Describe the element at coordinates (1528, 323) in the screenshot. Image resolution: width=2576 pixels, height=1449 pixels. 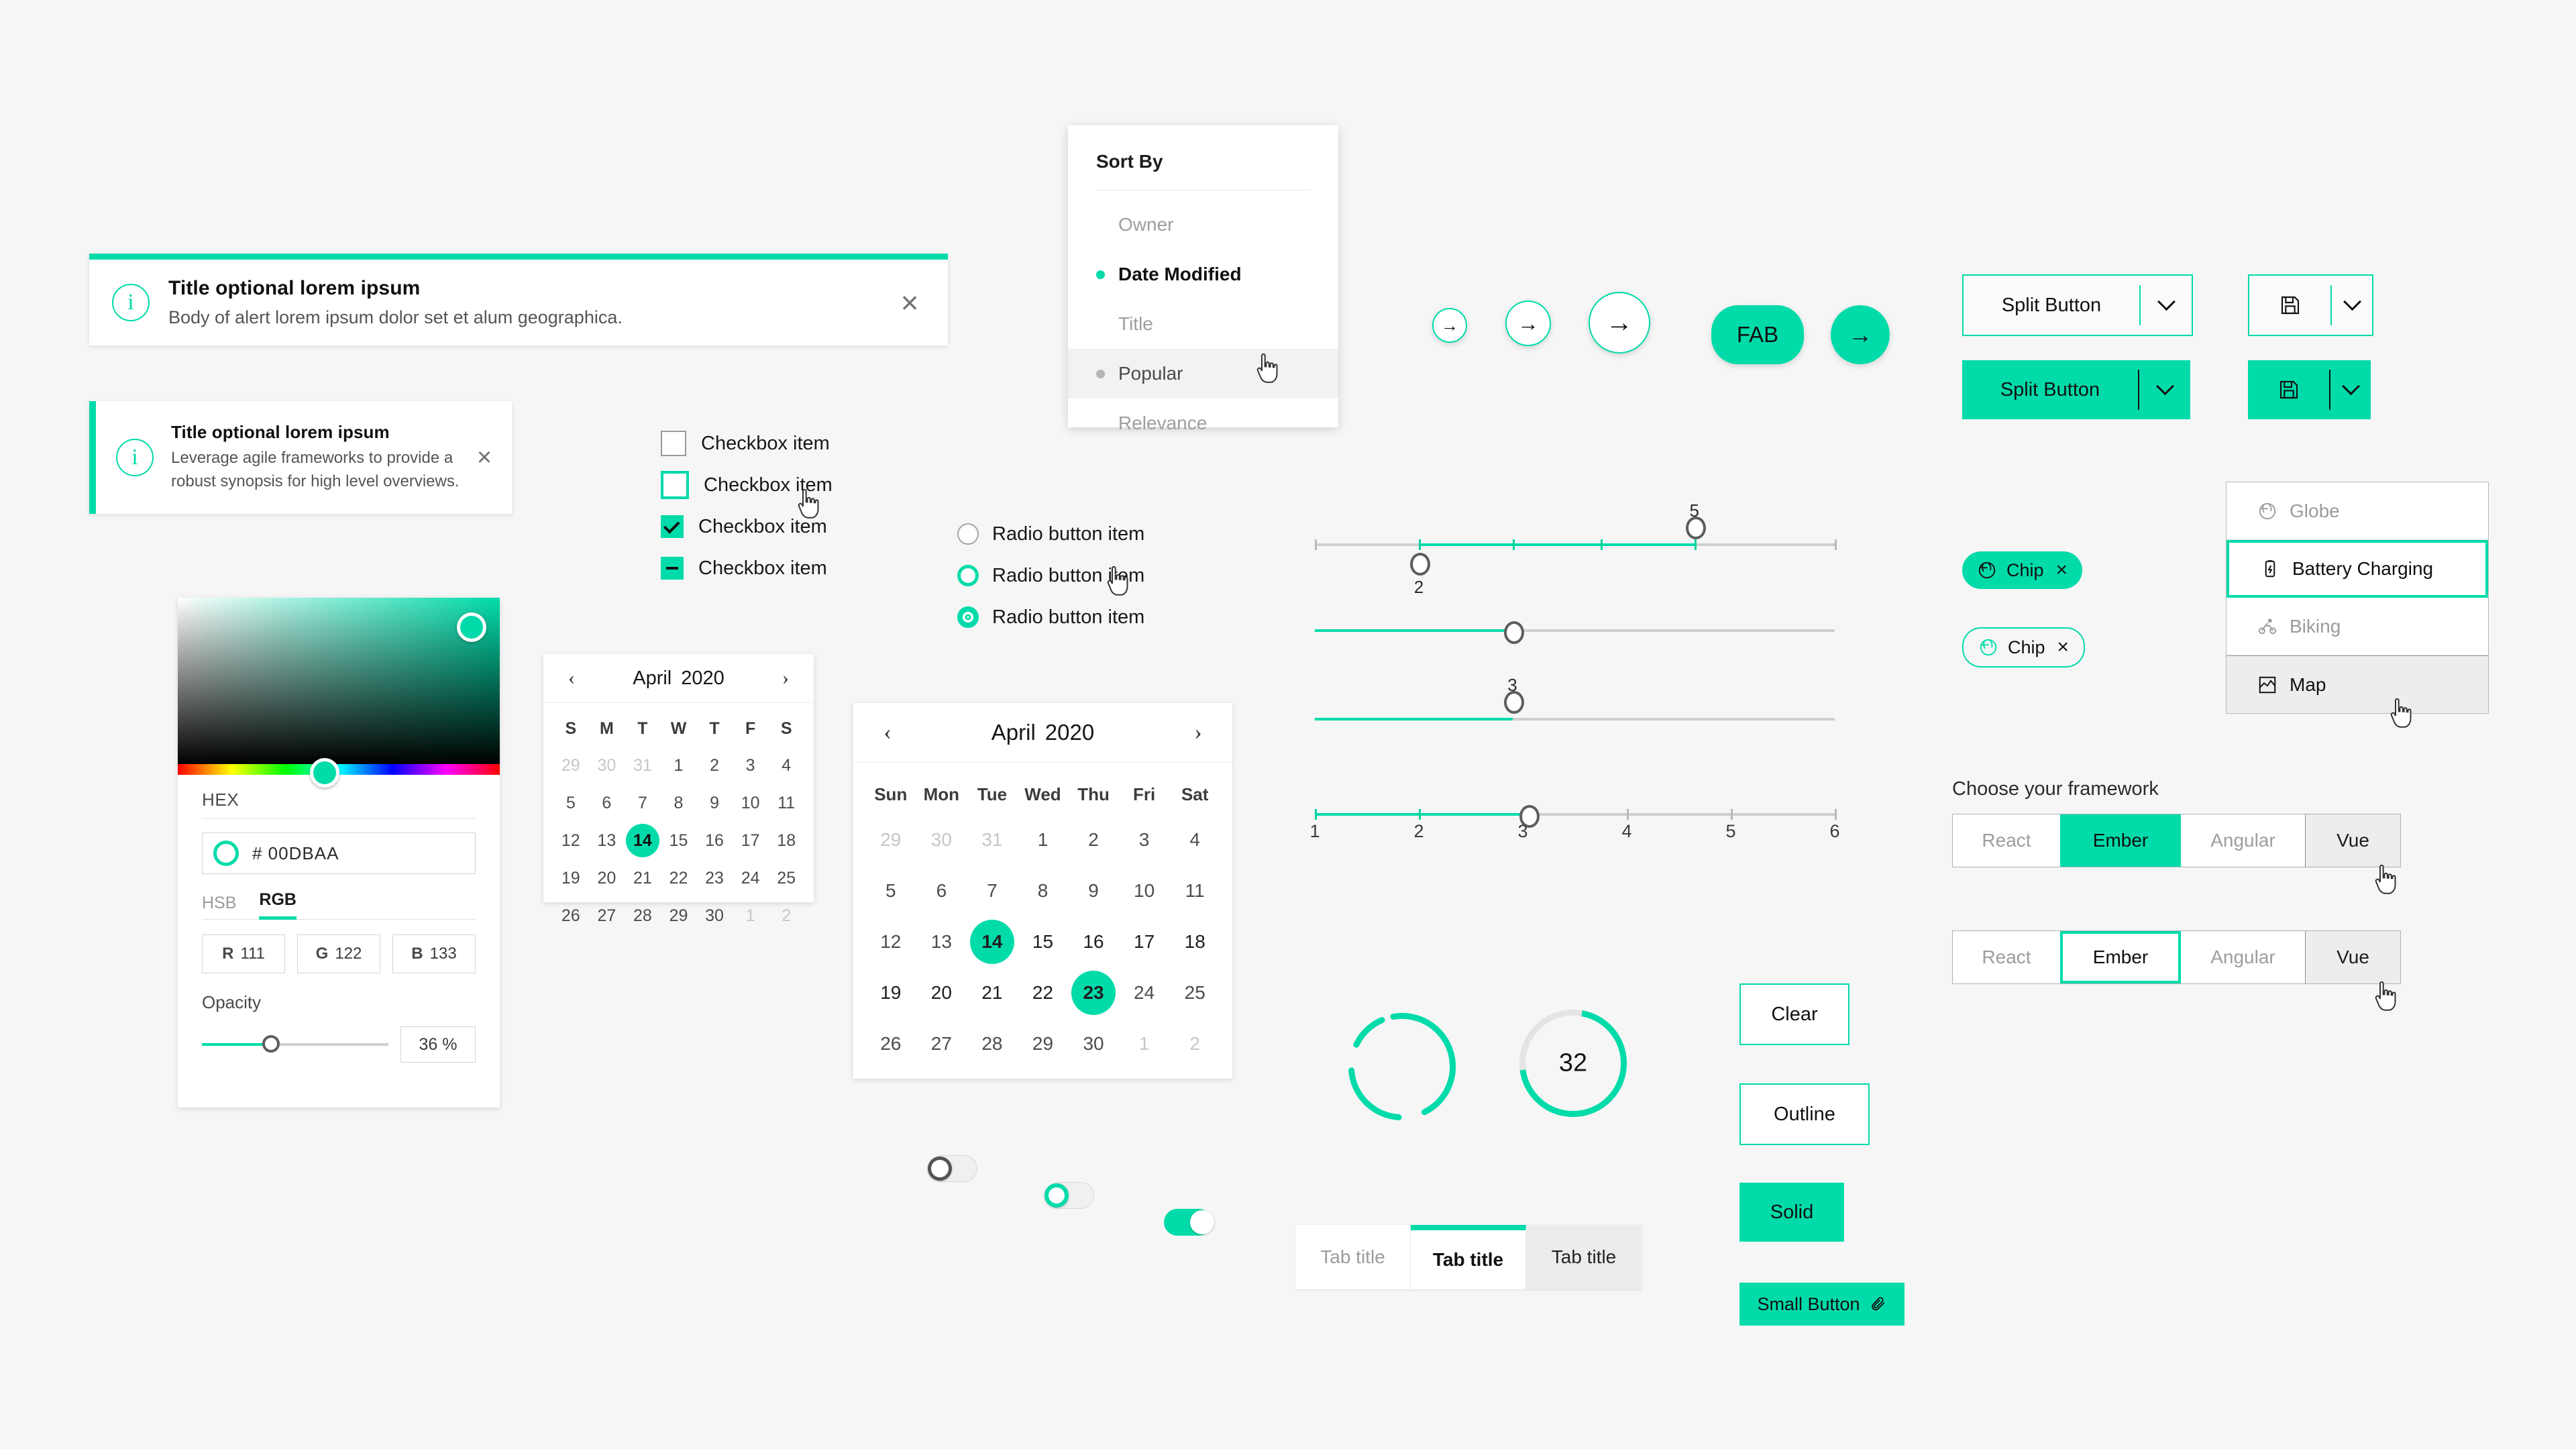
I see `round-arrow-button-medium: →` at that location.